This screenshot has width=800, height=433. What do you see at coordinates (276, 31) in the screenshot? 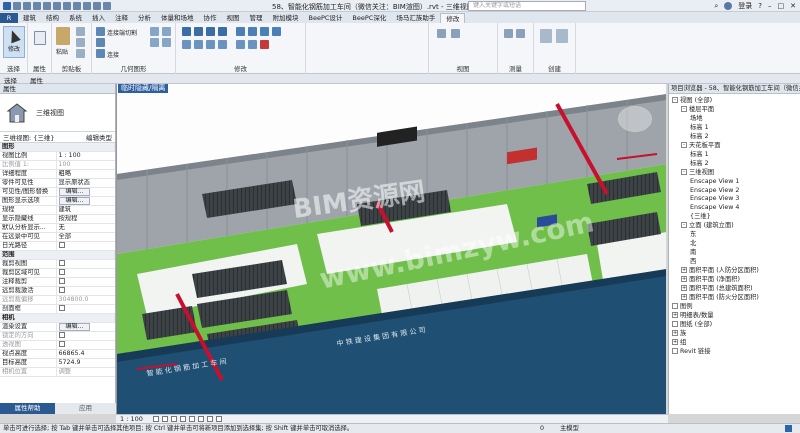
I see `trim-icon` at bounding box center [276, 31].